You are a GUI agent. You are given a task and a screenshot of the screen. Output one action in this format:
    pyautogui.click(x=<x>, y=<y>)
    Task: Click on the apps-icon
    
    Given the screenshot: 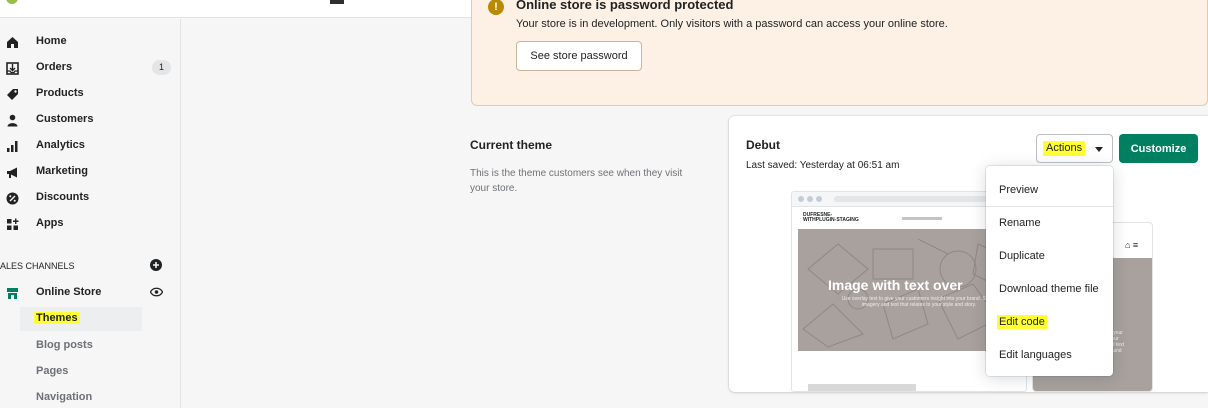 What is the action you would take?
    pyautogui.click(x=13, y=224)
    